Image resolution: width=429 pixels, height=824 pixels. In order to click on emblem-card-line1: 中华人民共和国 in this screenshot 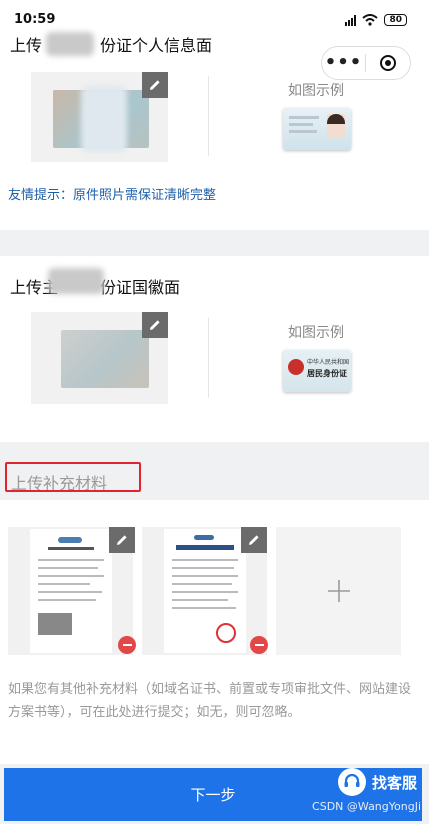, I will do `click(328, 362)`.